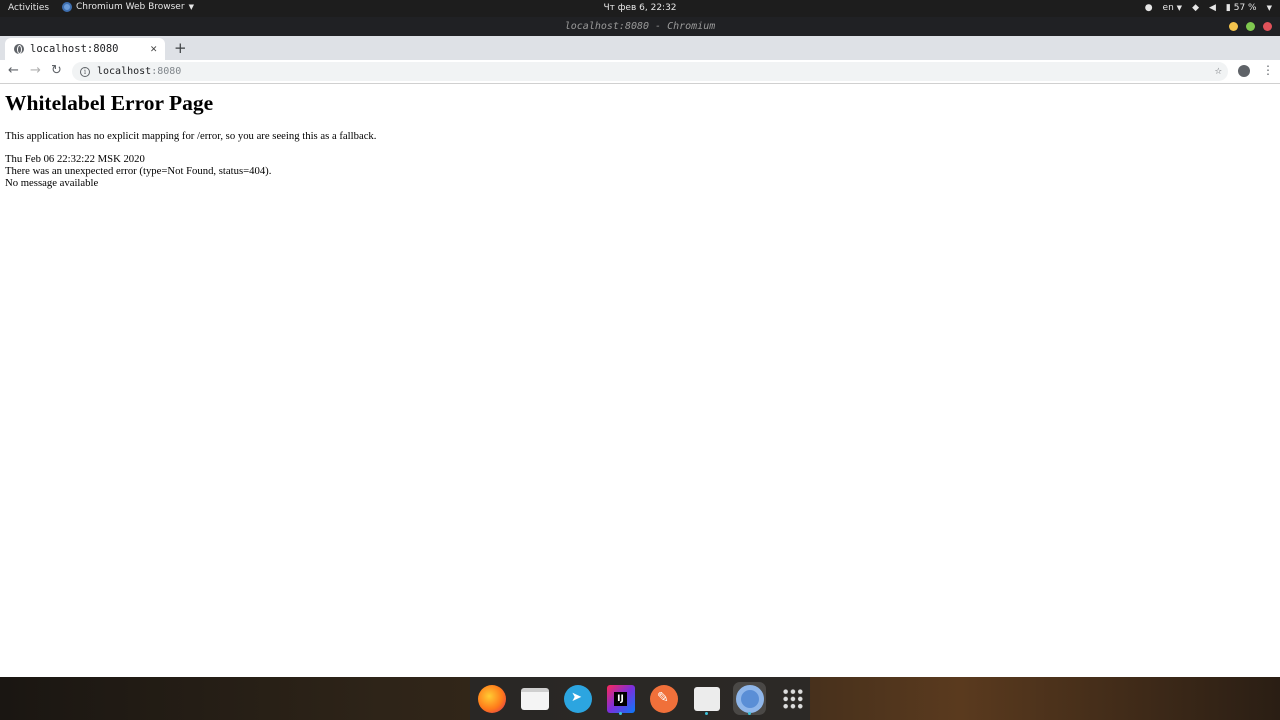 This screenshot has width=1280, height=720. I want to click on bookmark-star-icon: ☆, so click(1218, 70).